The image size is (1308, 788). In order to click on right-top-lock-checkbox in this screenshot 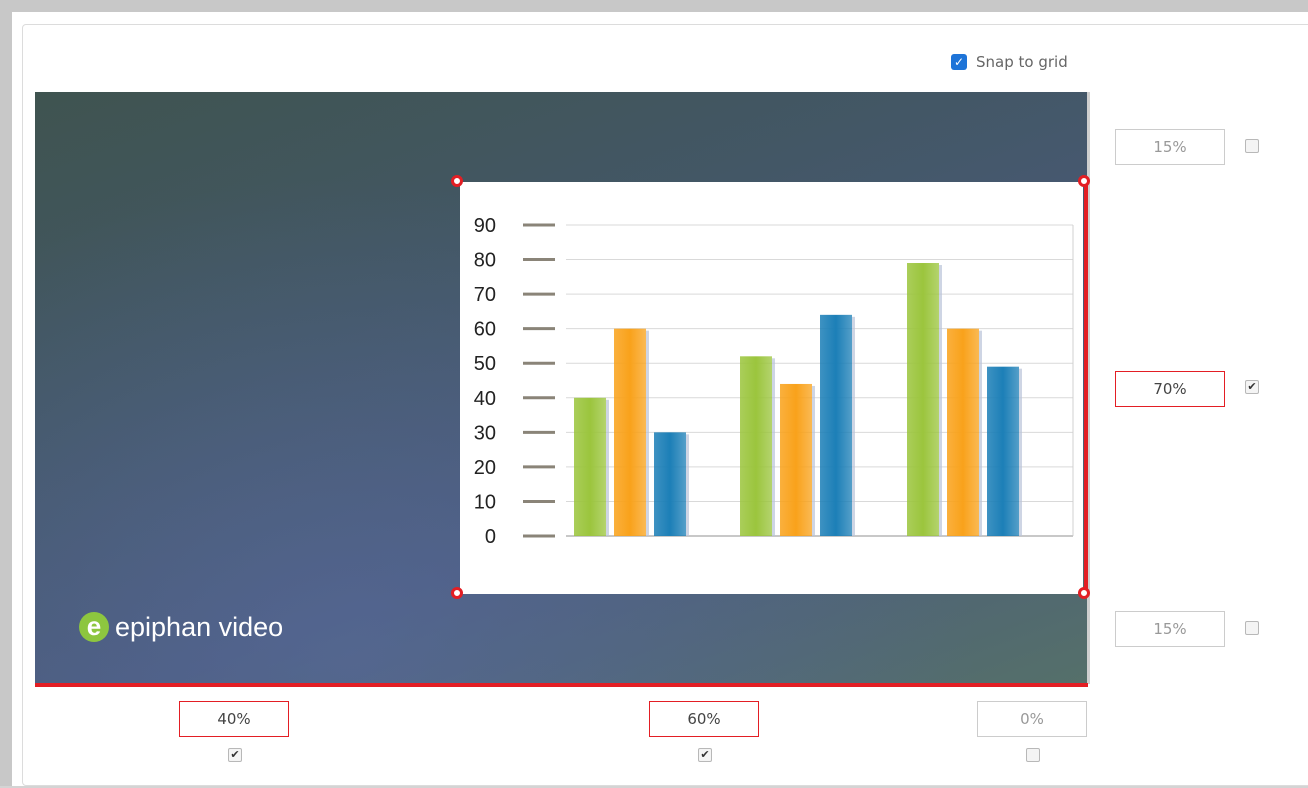, I will do `click(1252, 146)`.